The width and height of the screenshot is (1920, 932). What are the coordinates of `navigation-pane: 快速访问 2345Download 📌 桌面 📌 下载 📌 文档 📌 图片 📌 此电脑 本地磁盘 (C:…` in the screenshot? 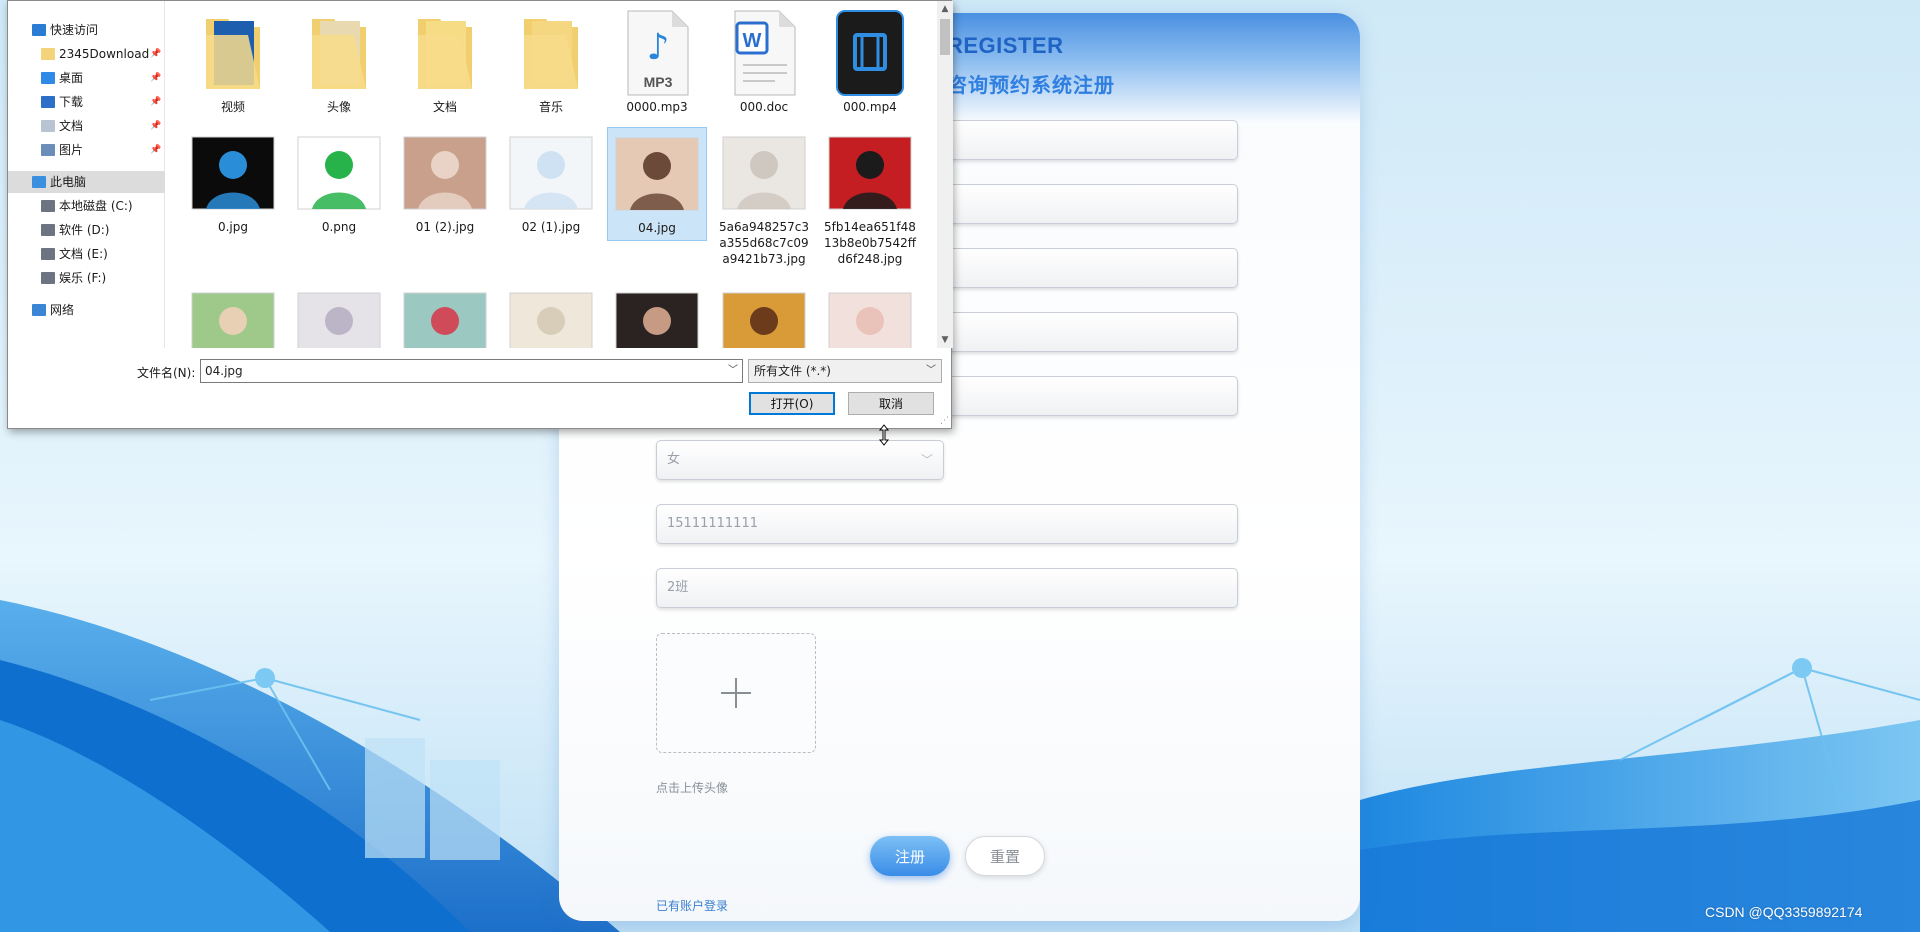 It's located at (86, 174).